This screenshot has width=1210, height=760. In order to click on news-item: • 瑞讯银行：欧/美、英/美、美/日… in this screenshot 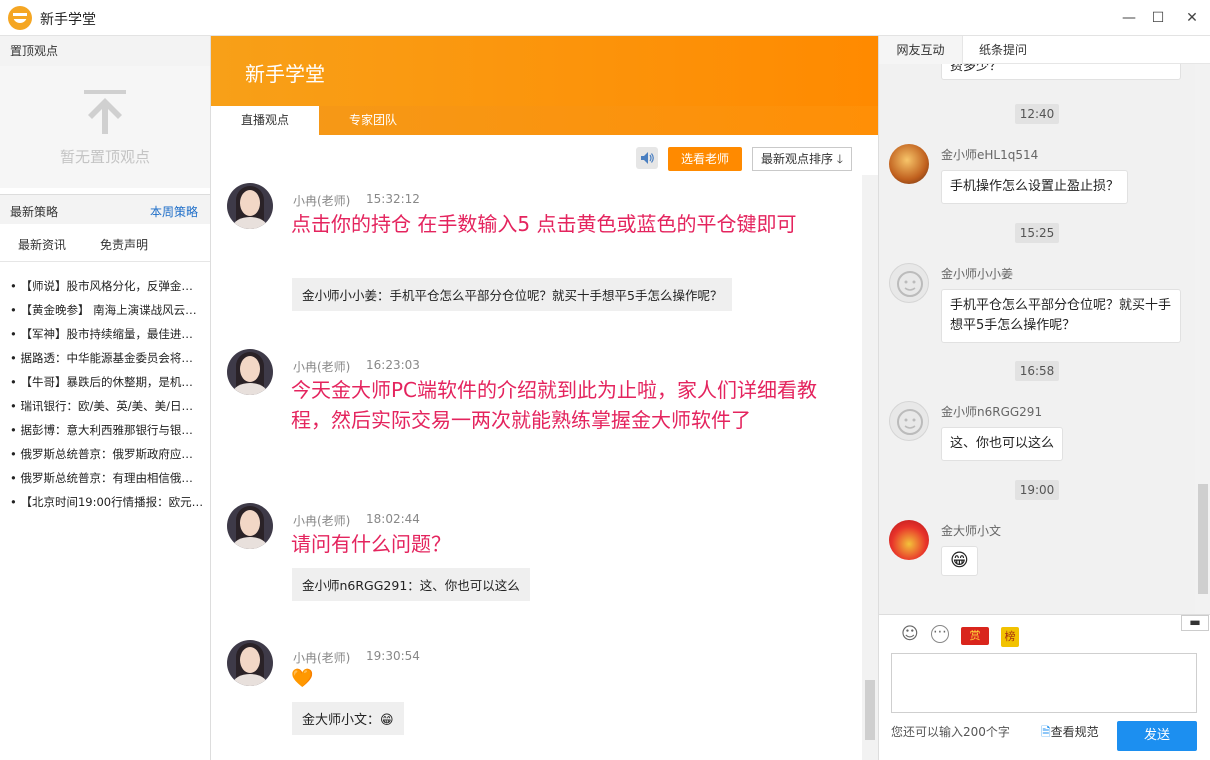, I will do `click(105, 406)`.